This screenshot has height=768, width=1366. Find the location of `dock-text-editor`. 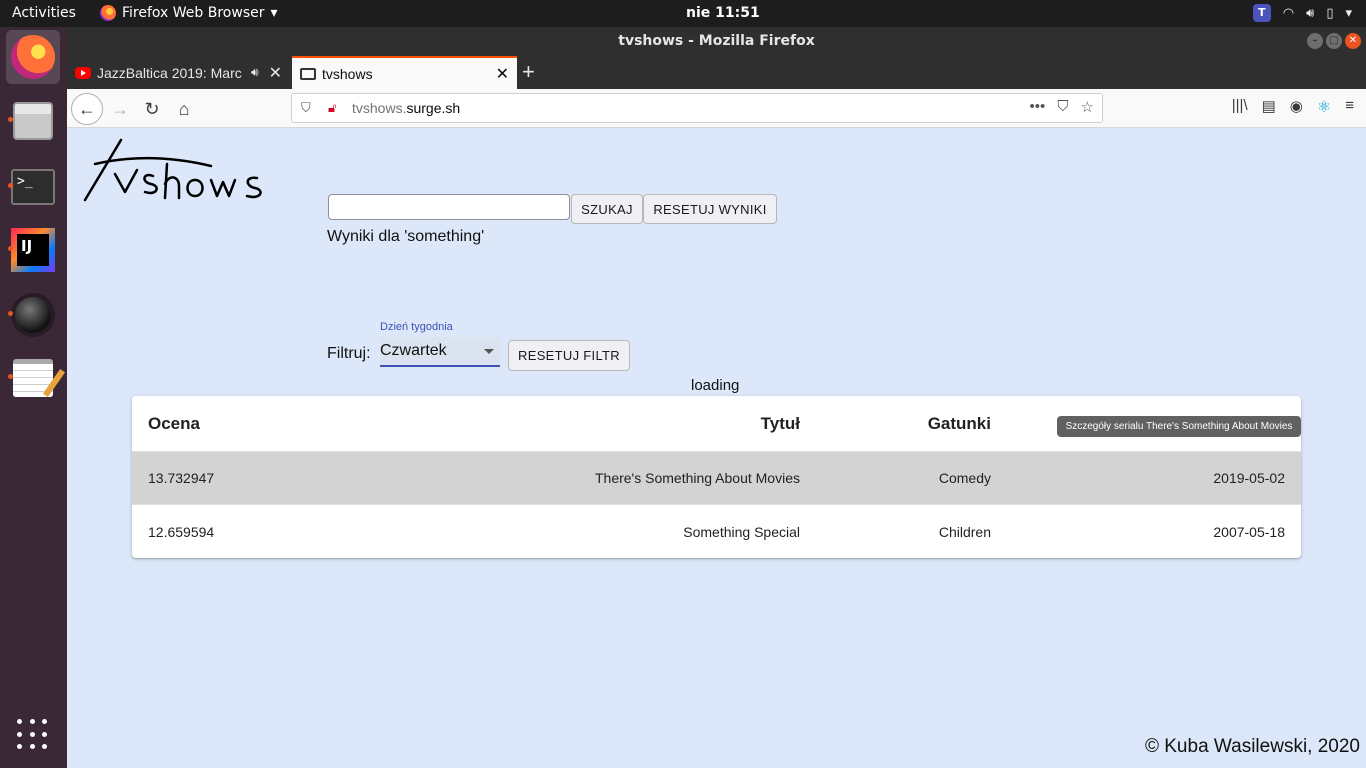

dock-text-editor is located at coordinates (33, 378).